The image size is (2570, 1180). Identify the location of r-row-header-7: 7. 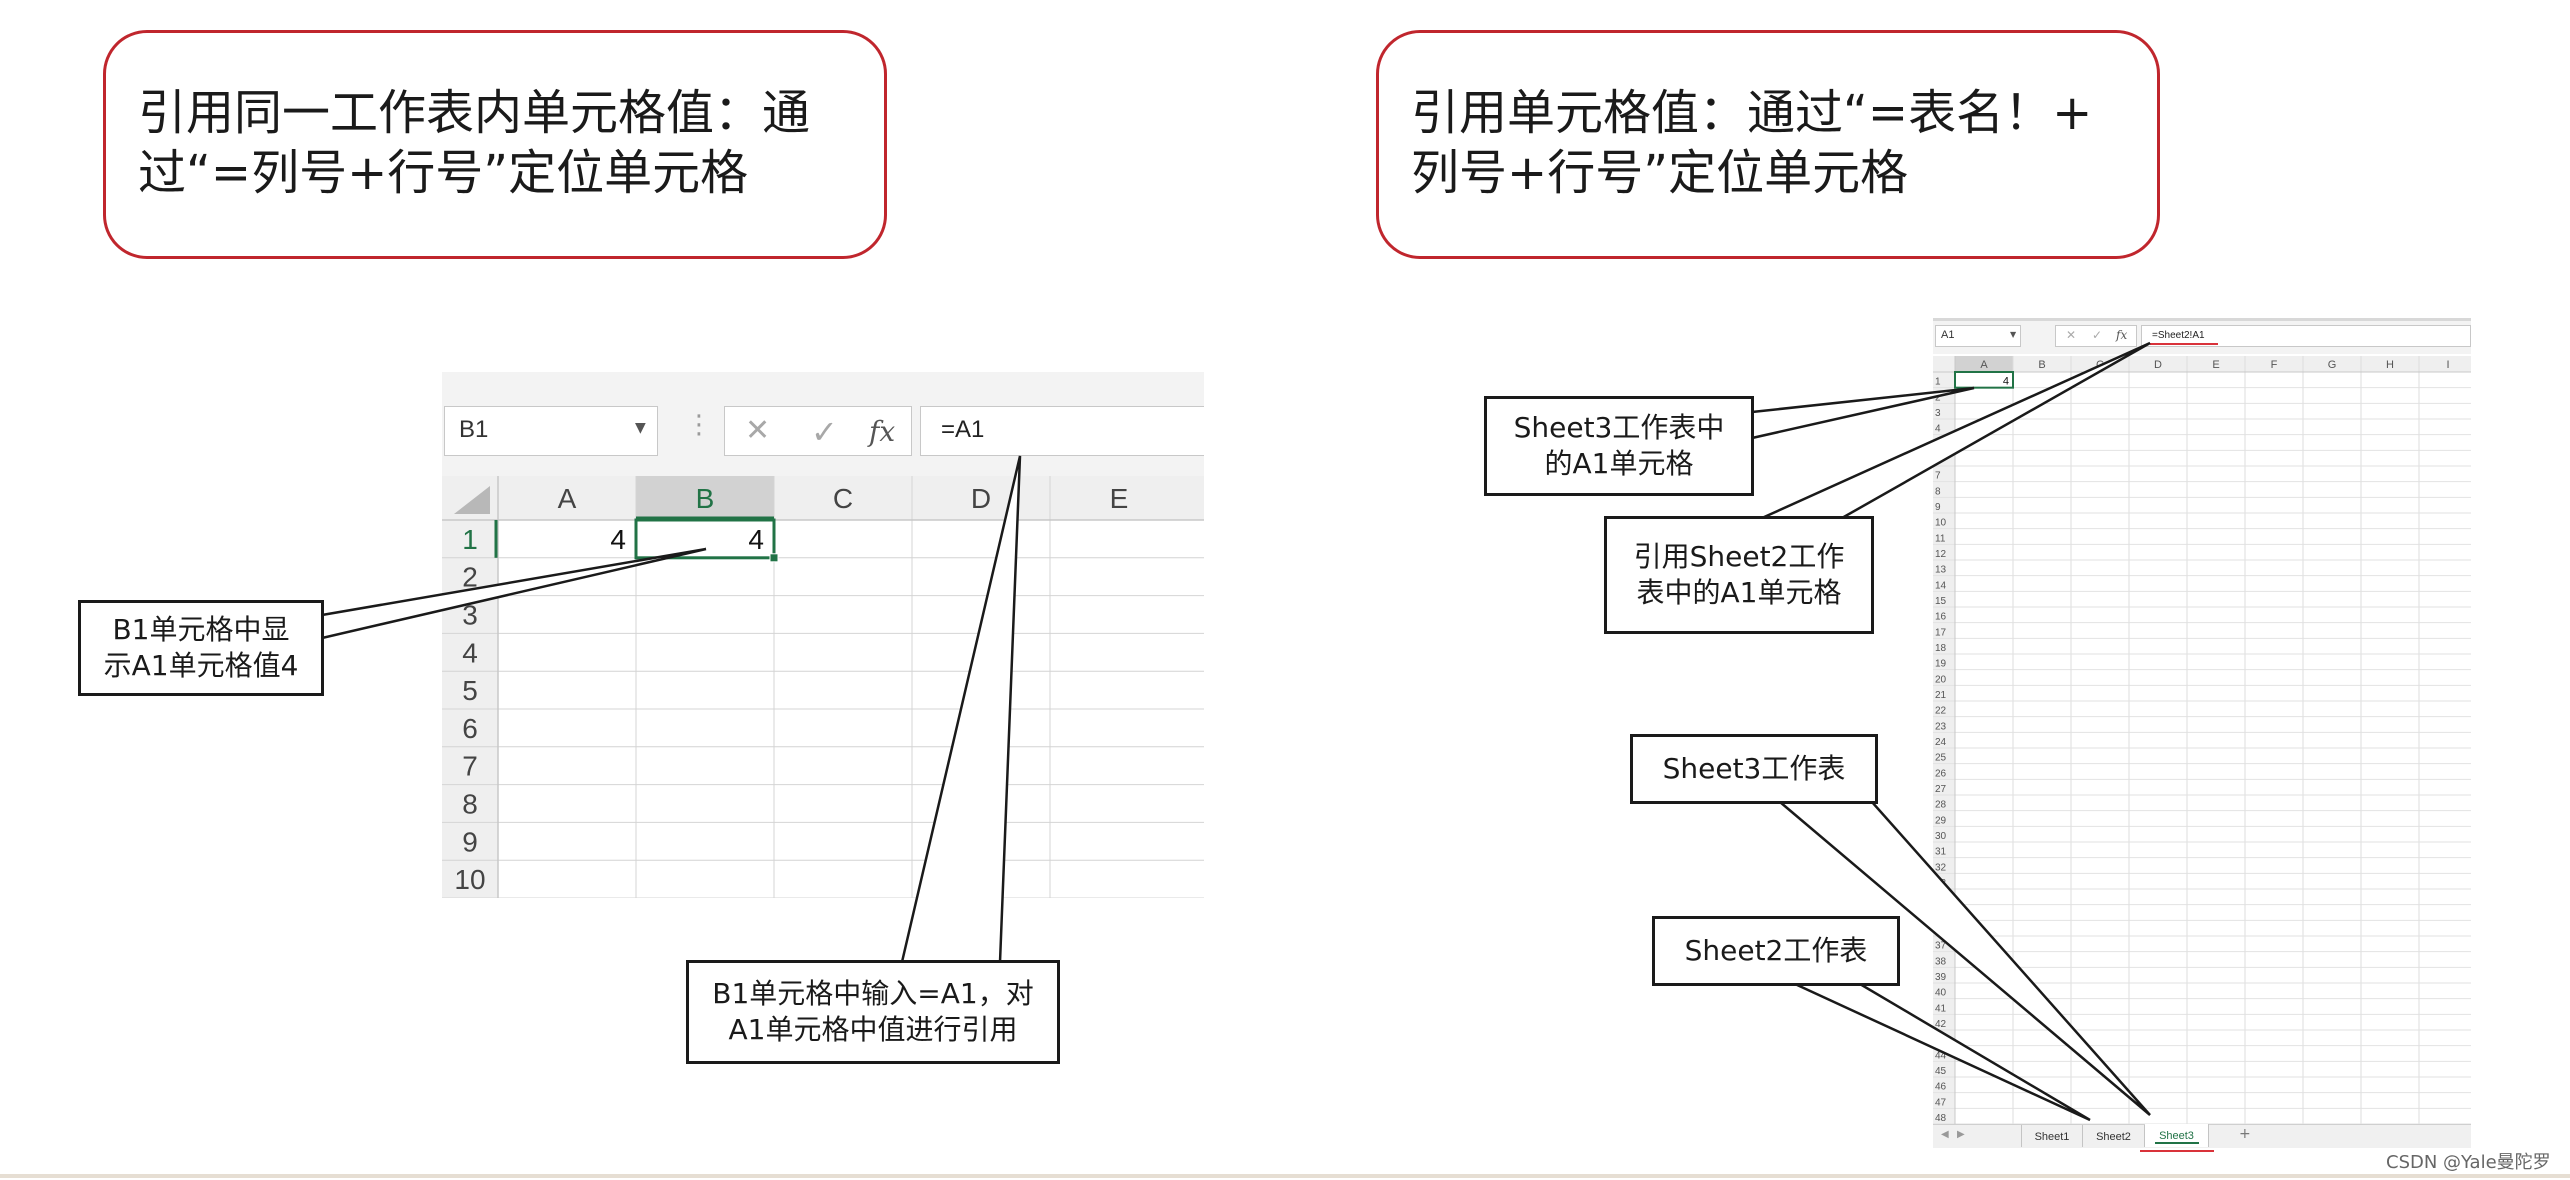
(1938, 476).